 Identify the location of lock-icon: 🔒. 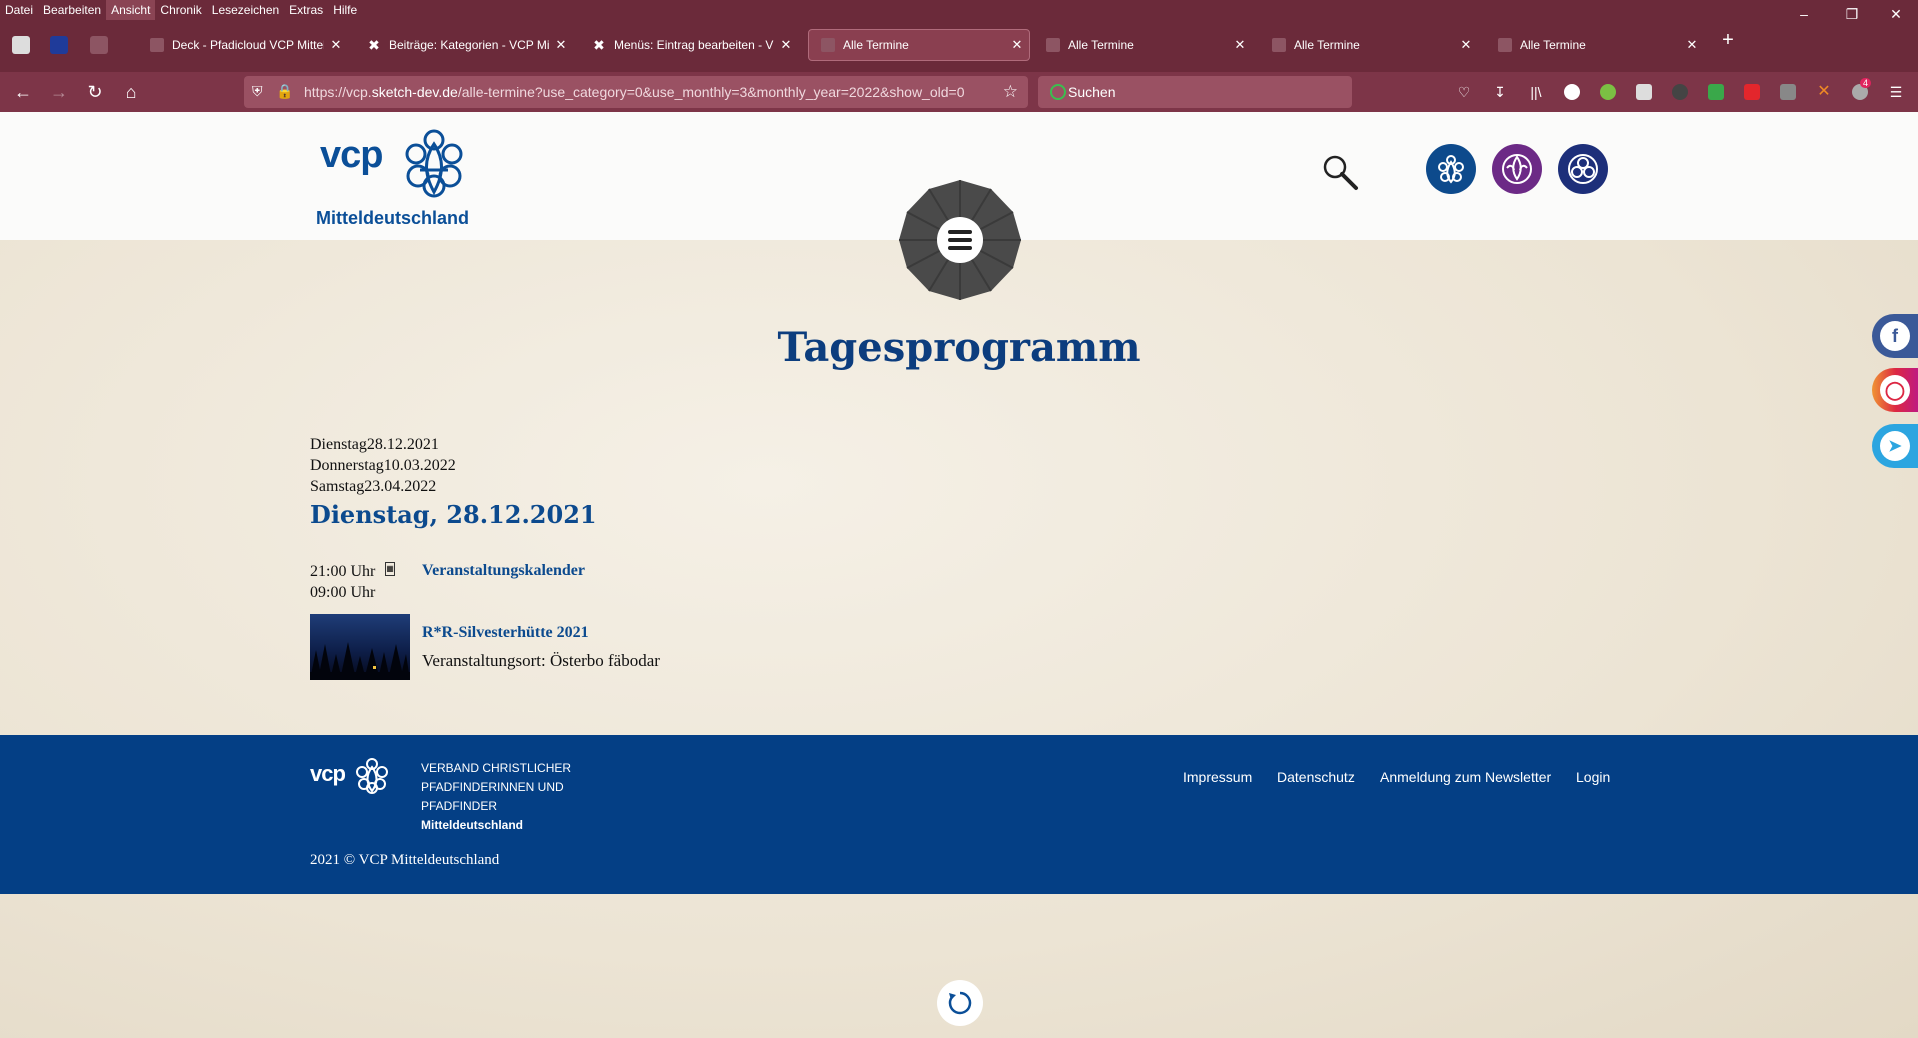
(284, 91).